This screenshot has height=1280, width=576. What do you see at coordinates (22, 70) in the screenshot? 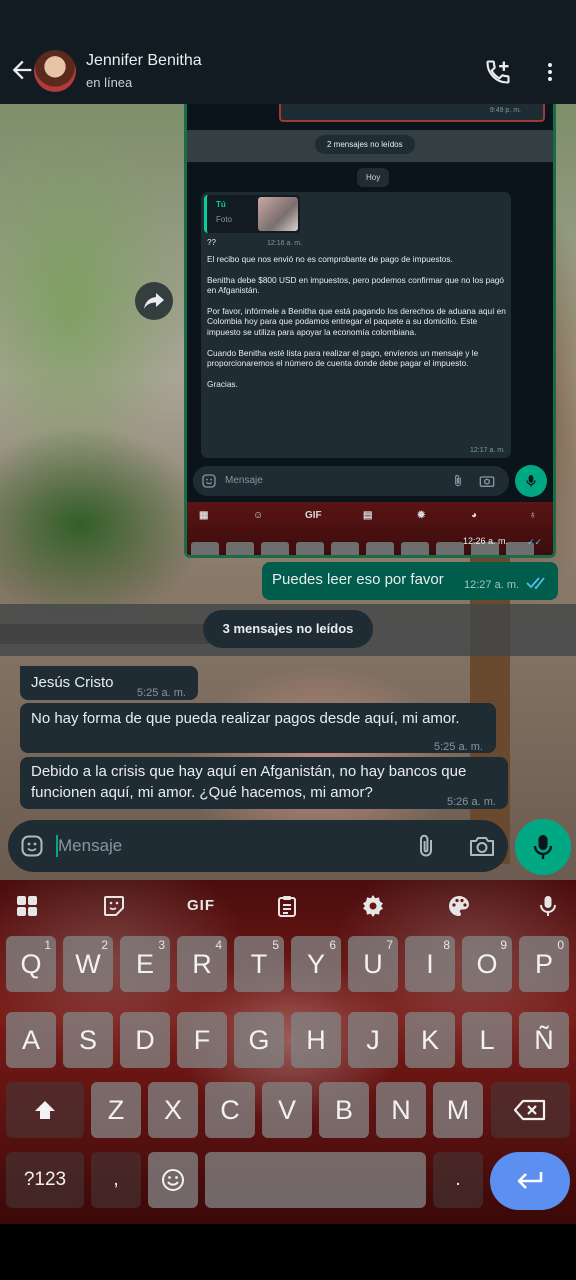
I see `back-arrow-icon` at bounding box center [22, 70].